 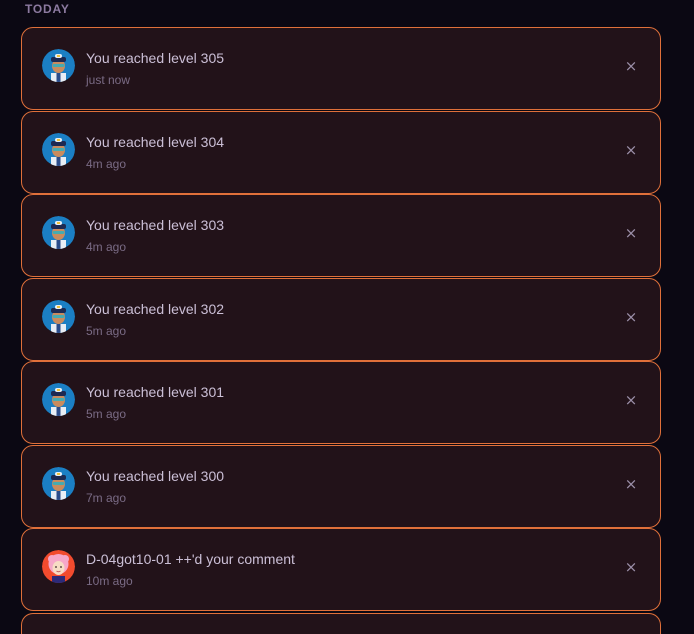 What do you see at coordinates (341, 569) in the screenshot?
I see `notification-card: D-04got10-01 ++'d your comment 10m ago ×` at bounding box center [341, 569].